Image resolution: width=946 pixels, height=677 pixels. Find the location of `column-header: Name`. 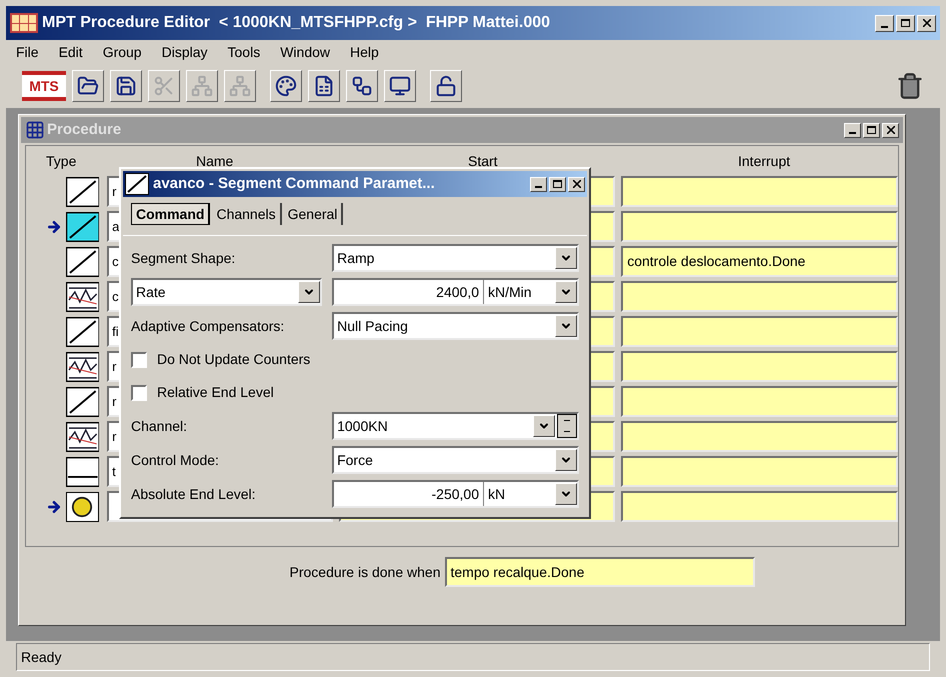

column-header: Name is located at coordinates (214, 161).